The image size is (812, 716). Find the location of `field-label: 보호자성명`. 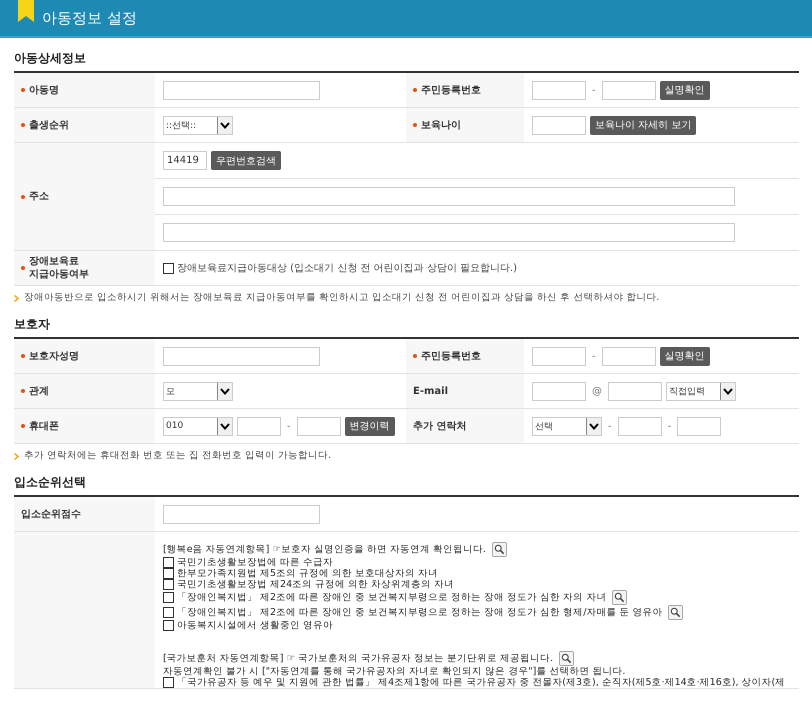

field-label: 보호자성명 is located at coordinates (54, 356).